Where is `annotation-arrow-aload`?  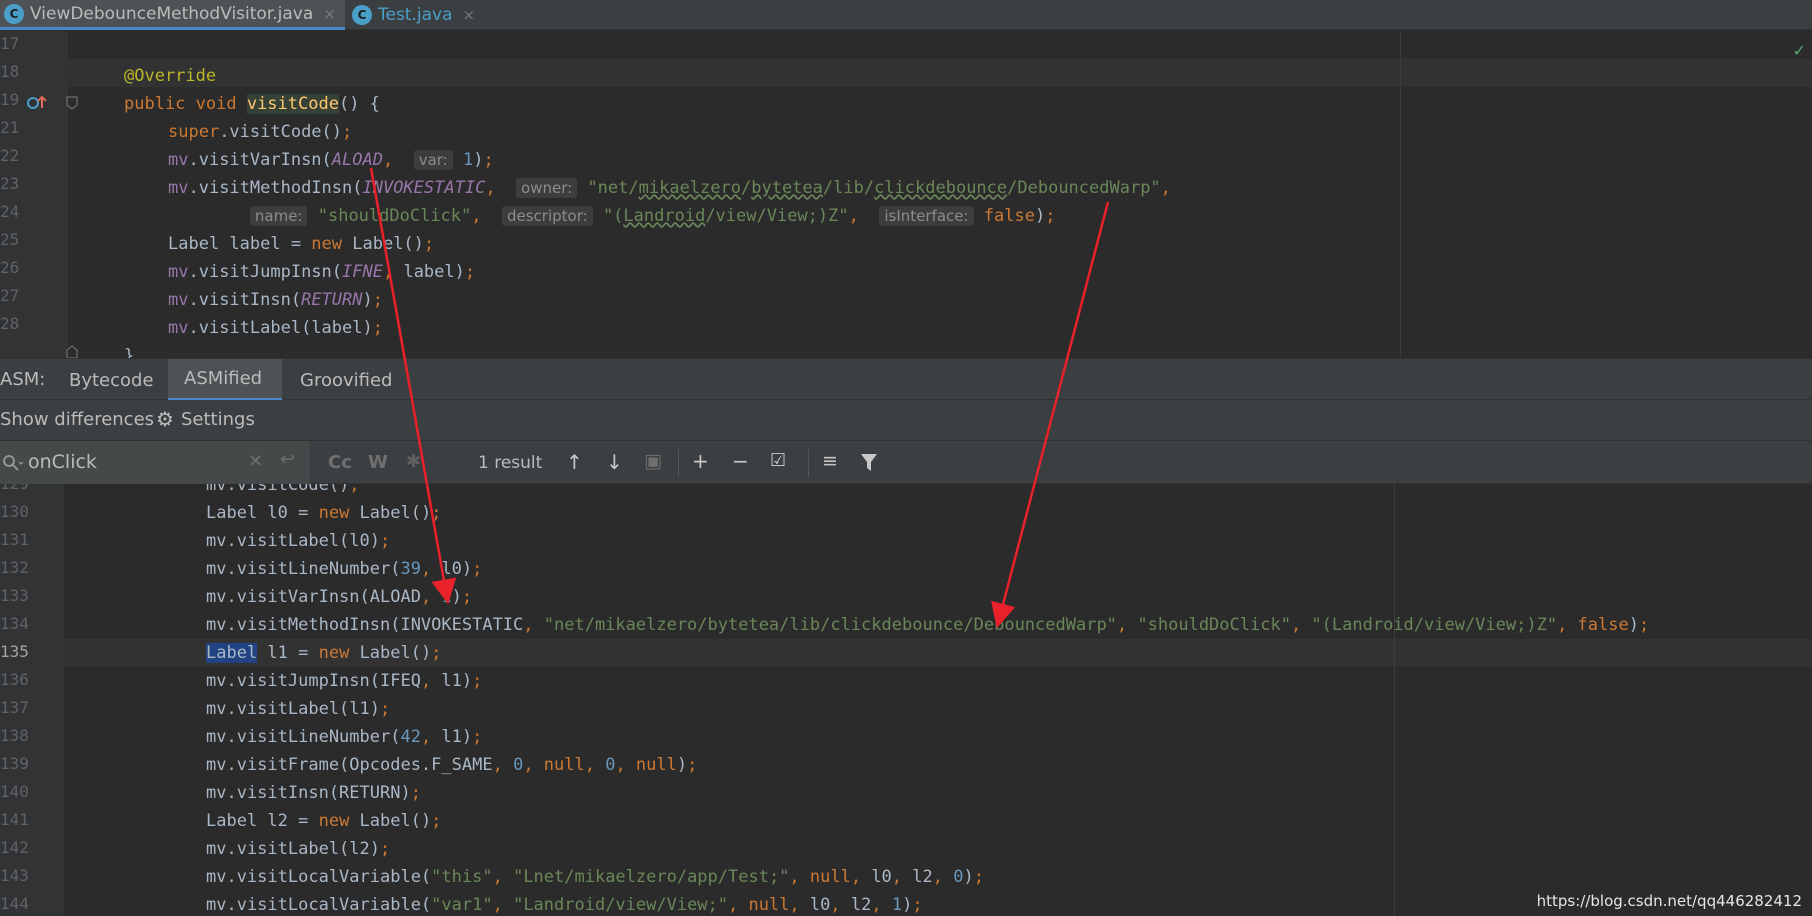 annotation-arrow-aload is located at coordinates (413, 386).